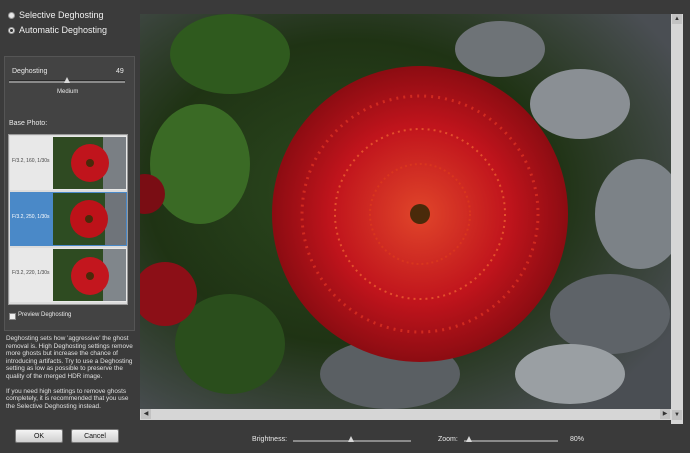 The height and width of the screenshot is (453, 690). I want to click on zoom-value: 80%, so click(577, 439).